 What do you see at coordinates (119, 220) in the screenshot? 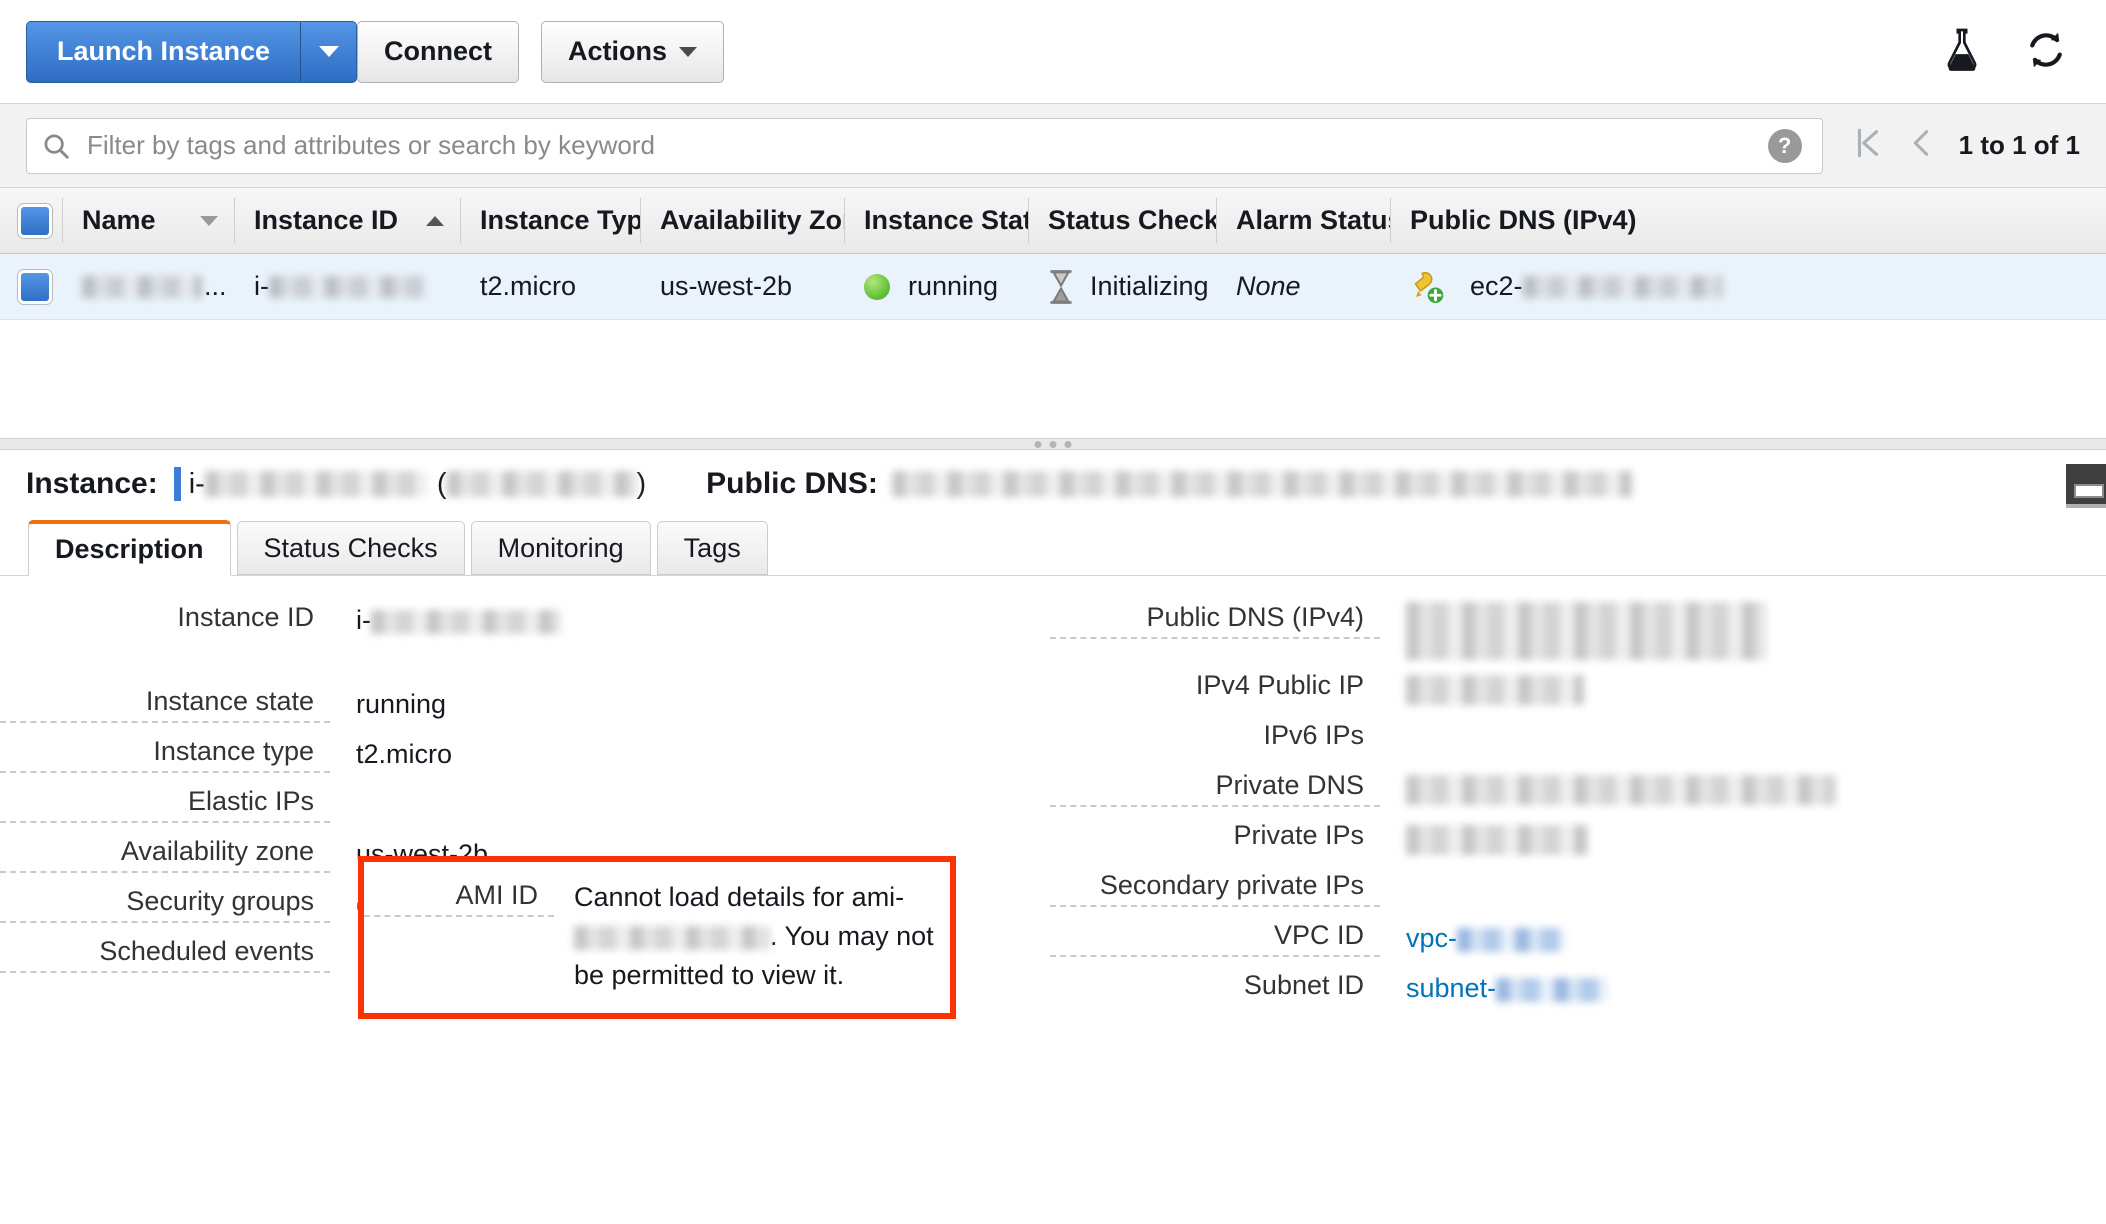
I see `column-label: Name` at bounding box center [119, 220].